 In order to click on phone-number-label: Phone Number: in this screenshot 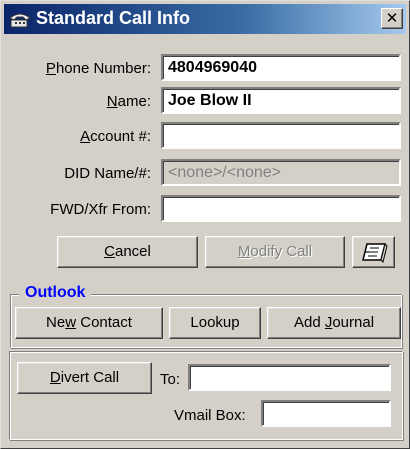, I will do `click(98, 68)`.